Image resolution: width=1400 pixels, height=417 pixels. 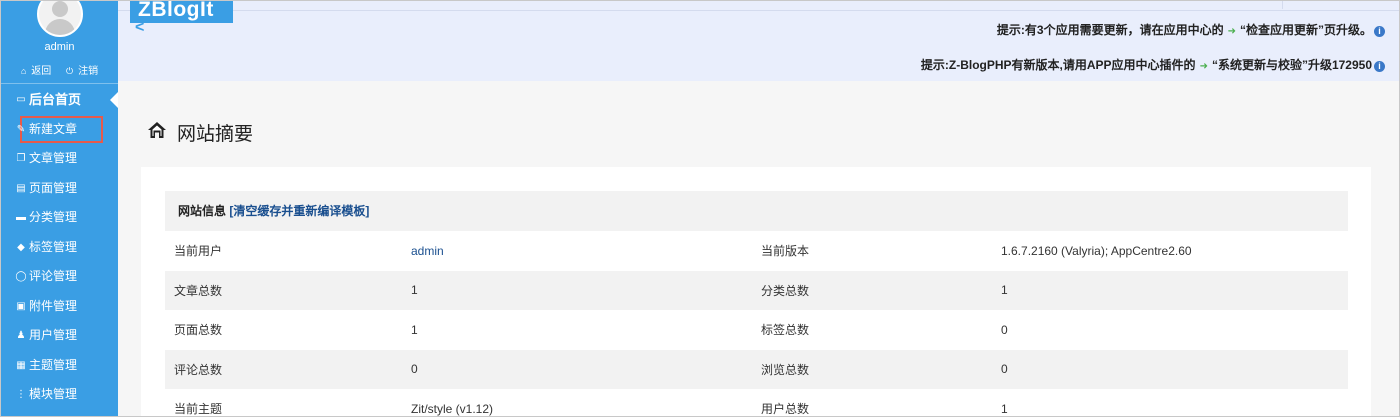 What do you see at coordinates (21, 99) in the screenshot?
I see `window-icon: ▭` at bounding box center [21, 99].